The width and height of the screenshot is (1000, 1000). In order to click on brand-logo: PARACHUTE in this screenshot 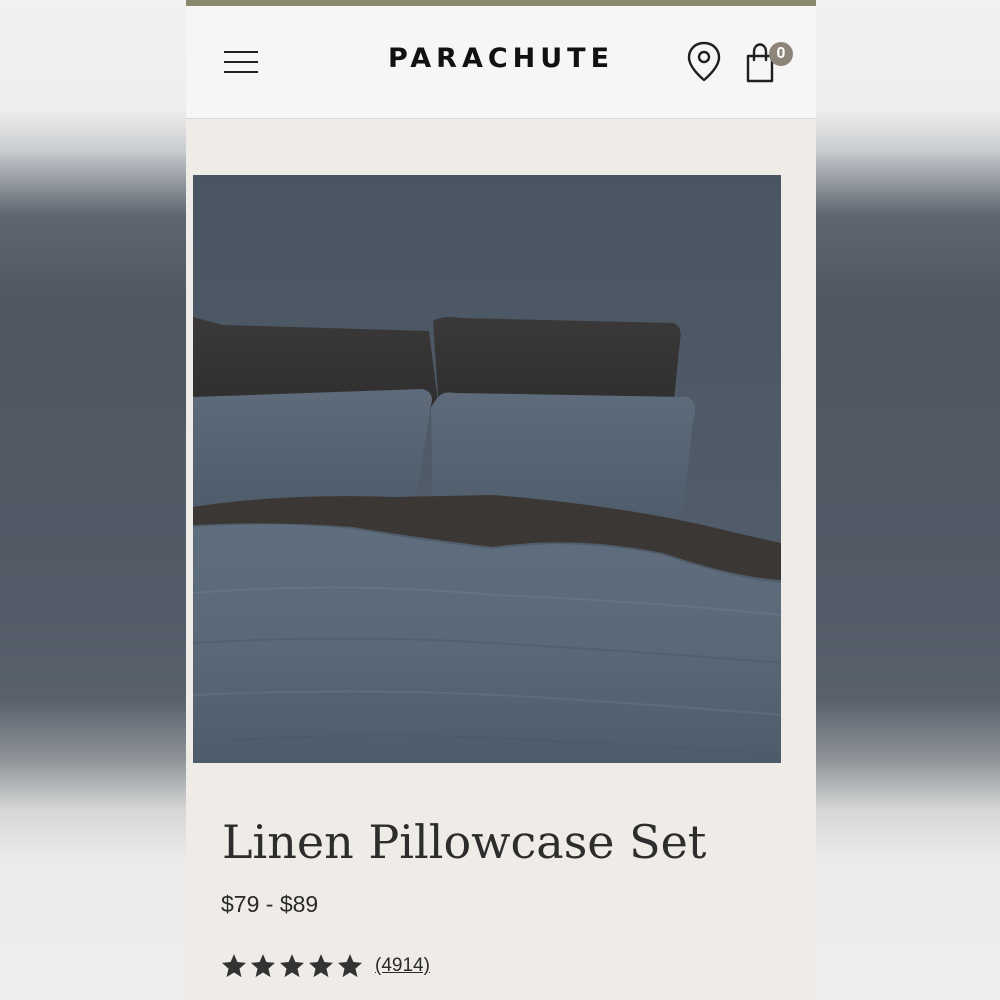, I will do `click(501, 58)`.